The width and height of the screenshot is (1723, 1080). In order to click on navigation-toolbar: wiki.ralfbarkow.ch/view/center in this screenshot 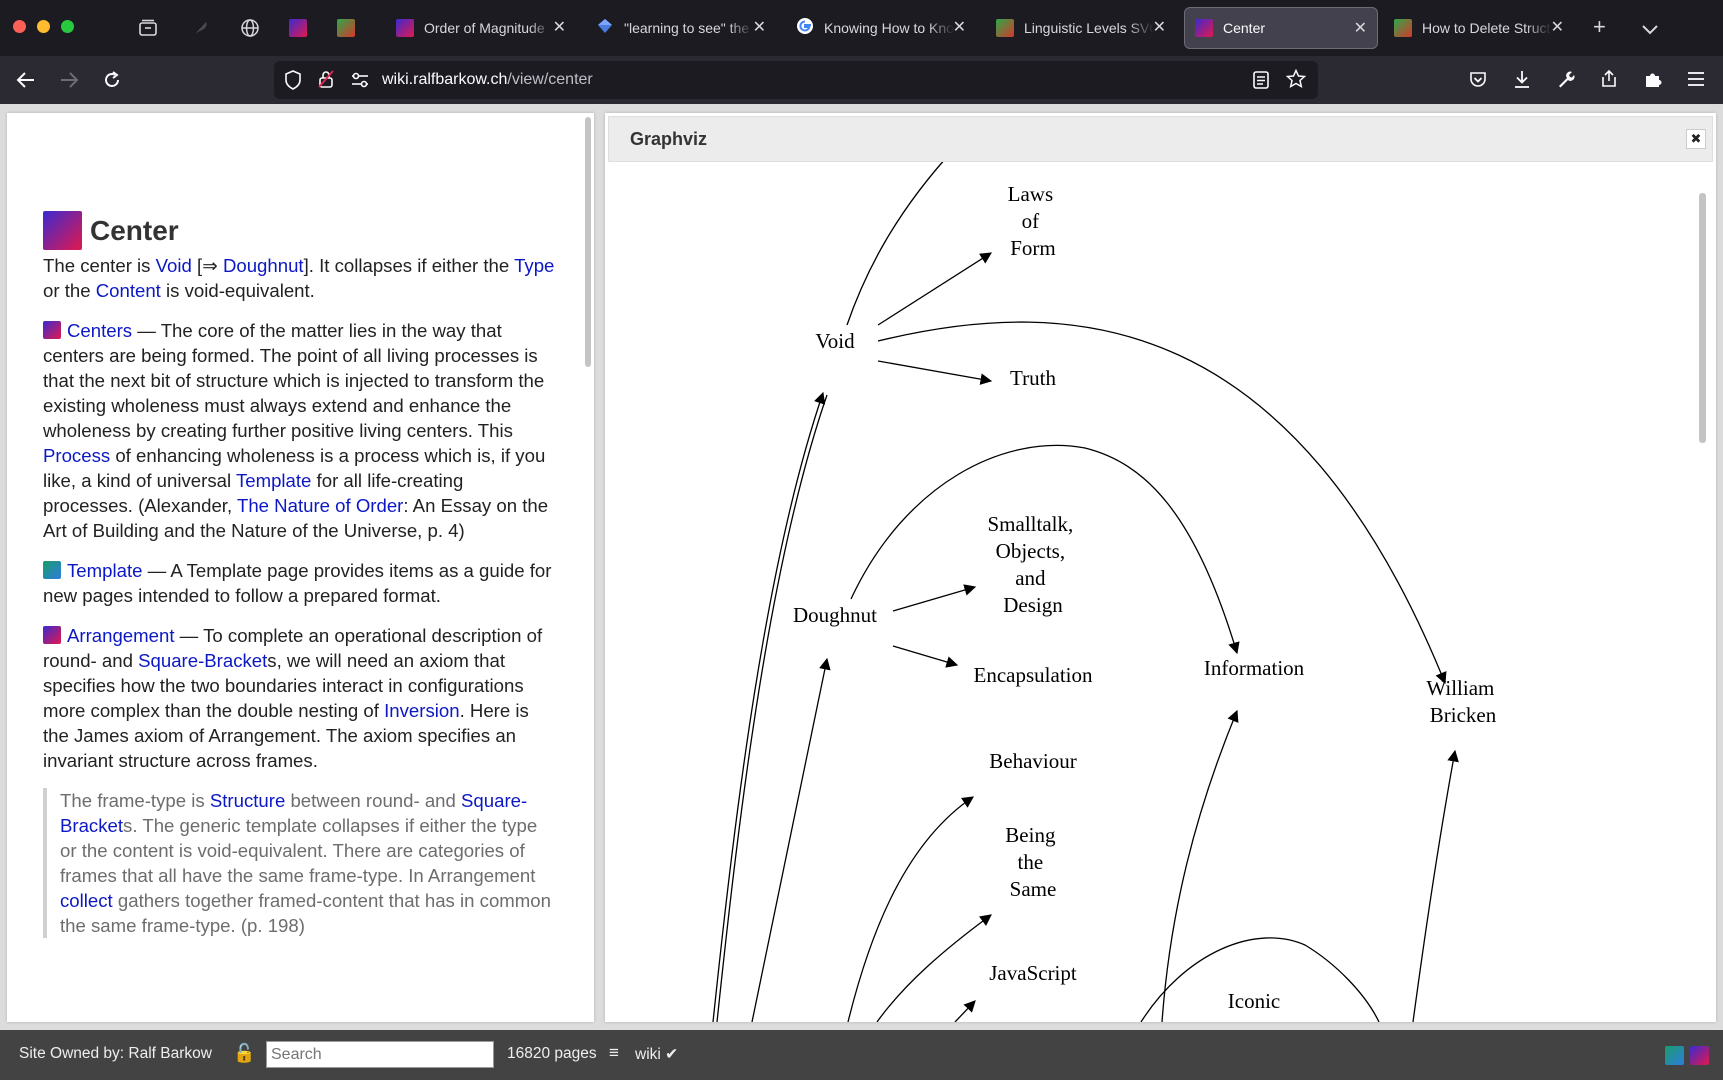, I will do `click(861, 80)`.